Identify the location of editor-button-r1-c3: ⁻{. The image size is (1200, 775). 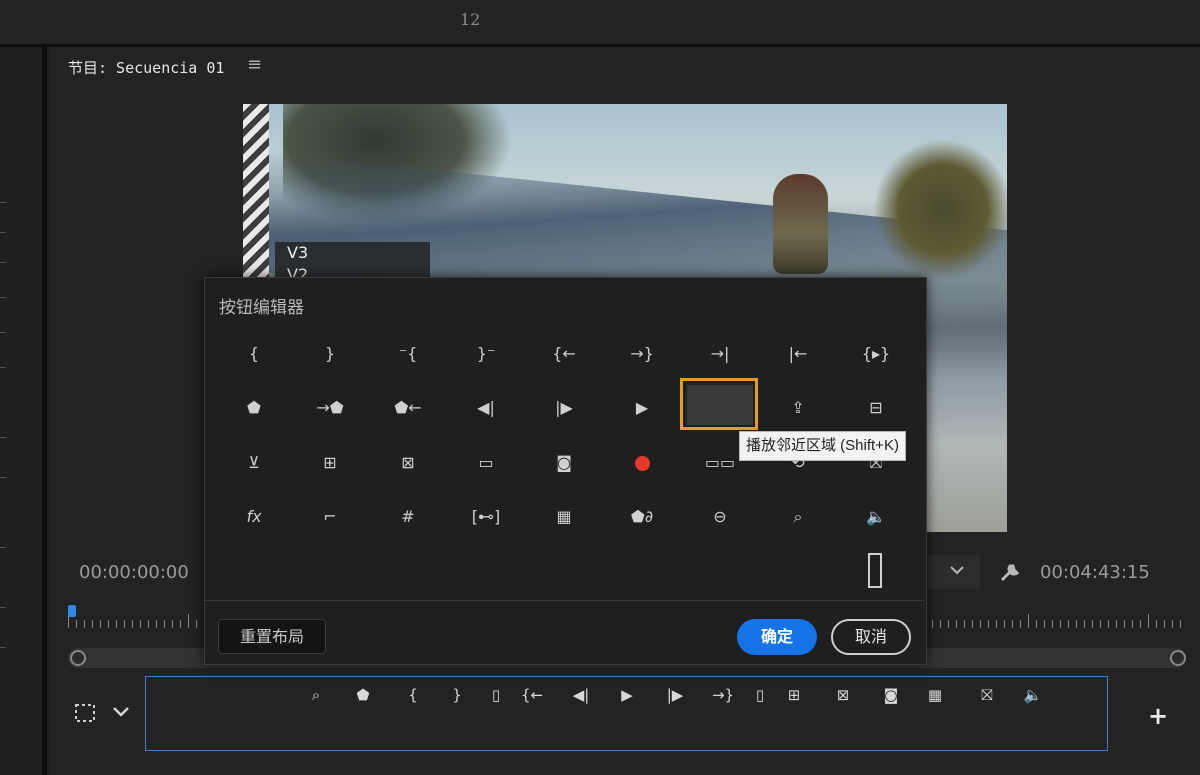
(408, 354).